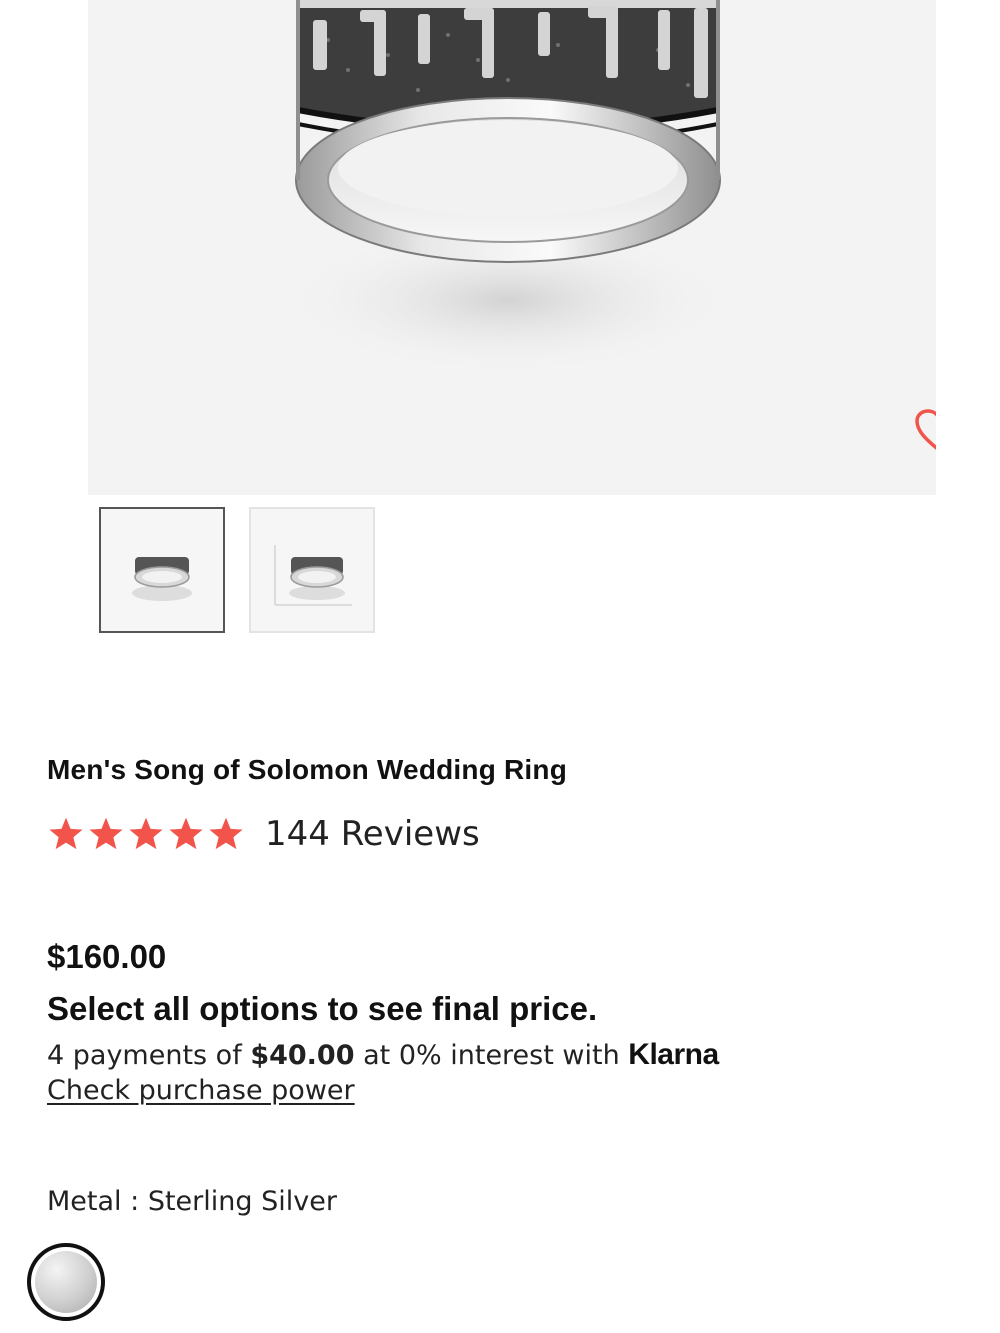 This screenshot has height=1333, width=1000. I want to click on product-price: $160.00, so click(107, 956).